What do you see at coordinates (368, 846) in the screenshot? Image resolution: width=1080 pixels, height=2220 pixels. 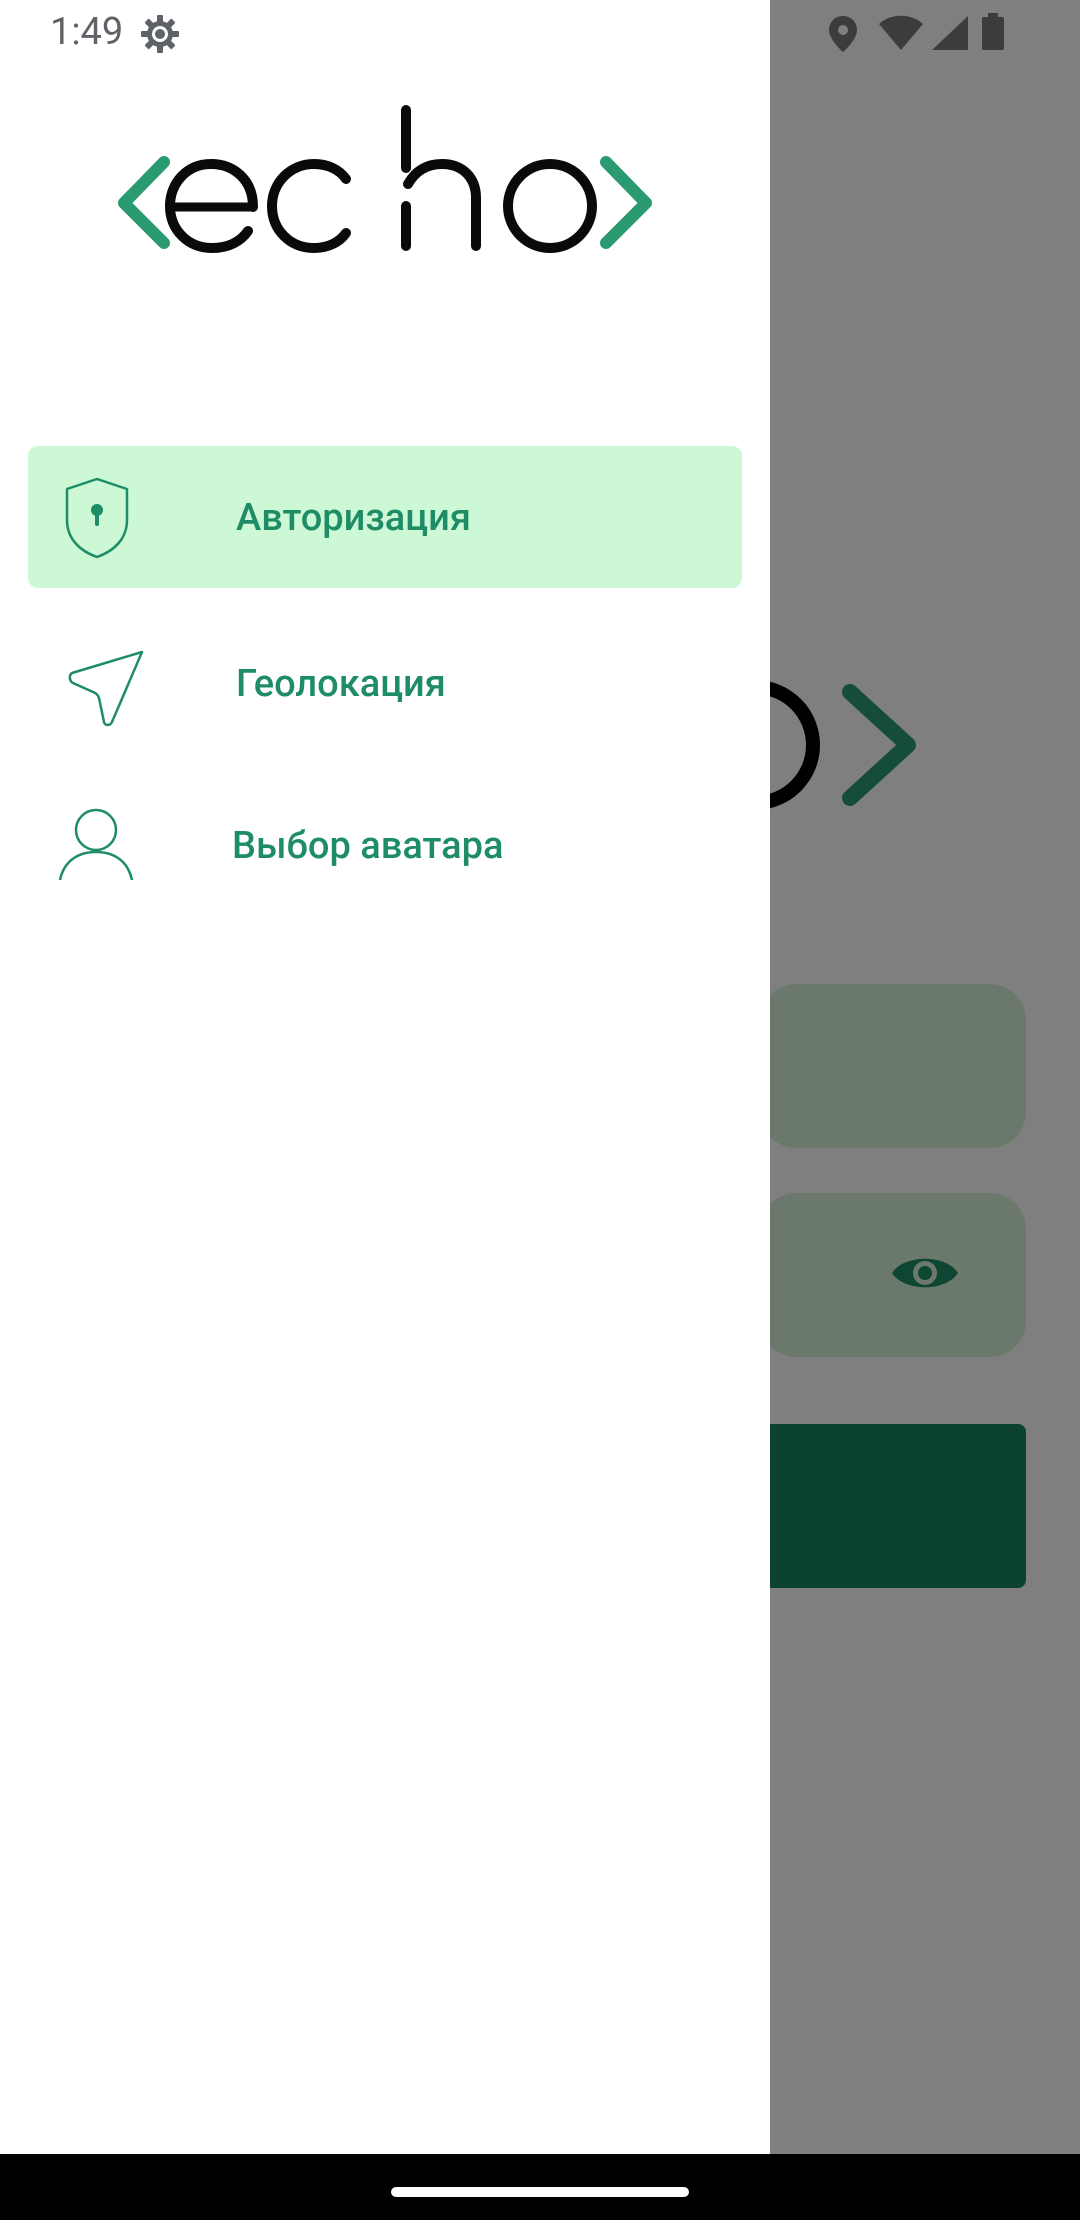 I see `menu-item-label: Выбор аватара` at bounding box center [368, 846].